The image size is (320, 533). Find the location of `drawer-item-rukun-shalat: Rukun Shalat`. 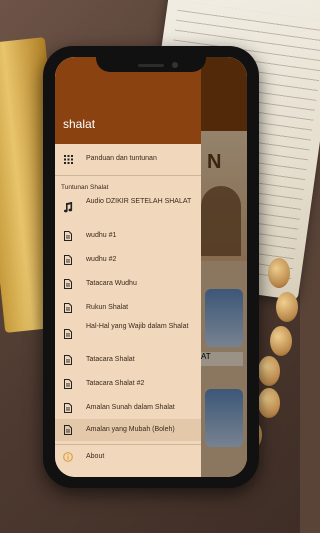

drawer-item-rukun-shalat: Rukun Shalat is located at coordinates (128, 308).